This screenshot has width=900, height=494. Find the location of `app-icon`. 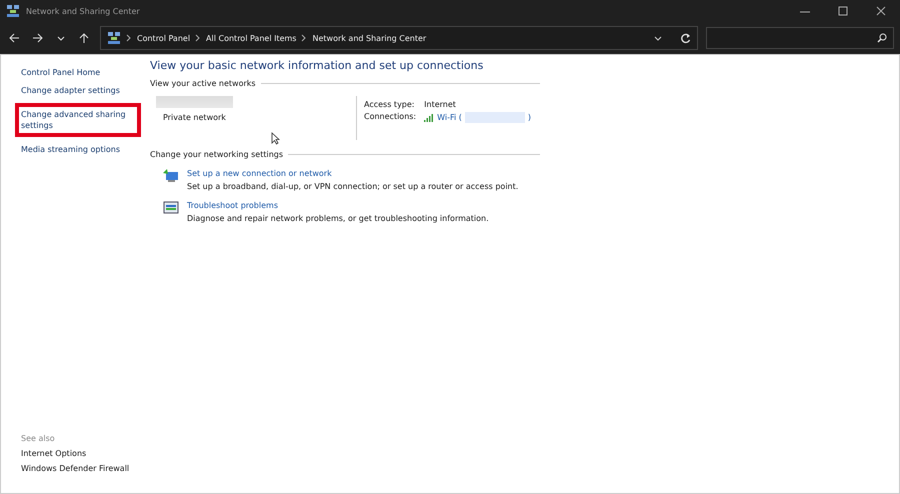

app-icon is located at coordinates (13, 11).